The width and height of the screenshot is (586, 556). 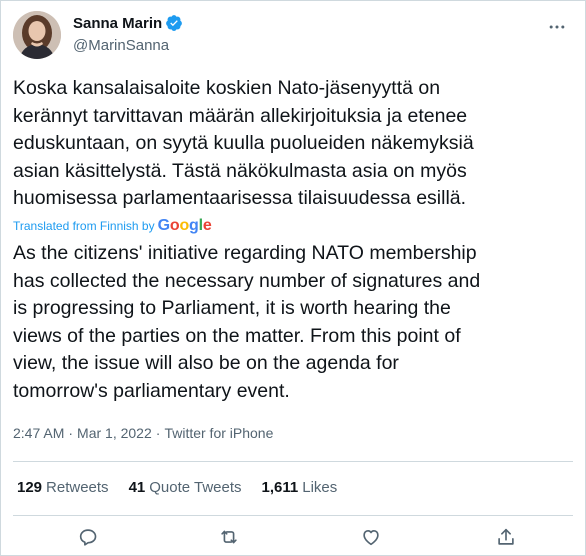 I want to click on more-options-icon, so click(x=557, y=27).